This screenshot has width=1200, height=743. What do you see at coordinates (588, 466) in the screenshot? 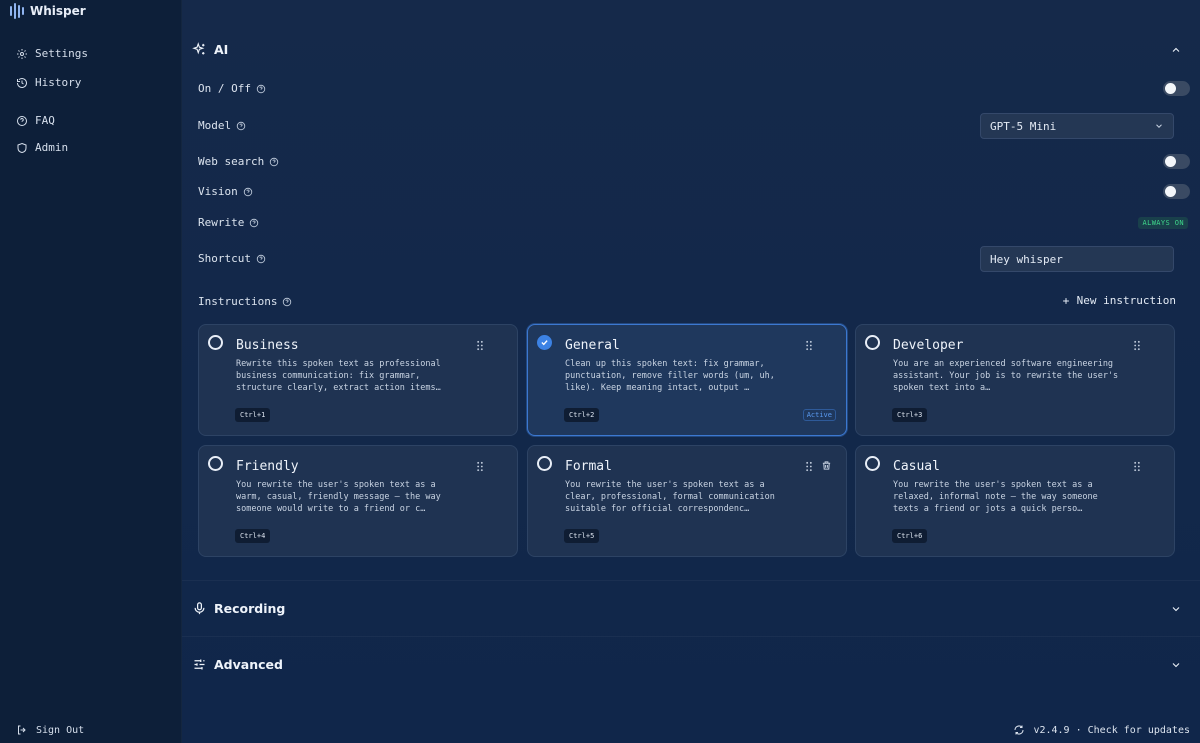
I see `instruction-title: Formal` at bounding box center [588, 466].